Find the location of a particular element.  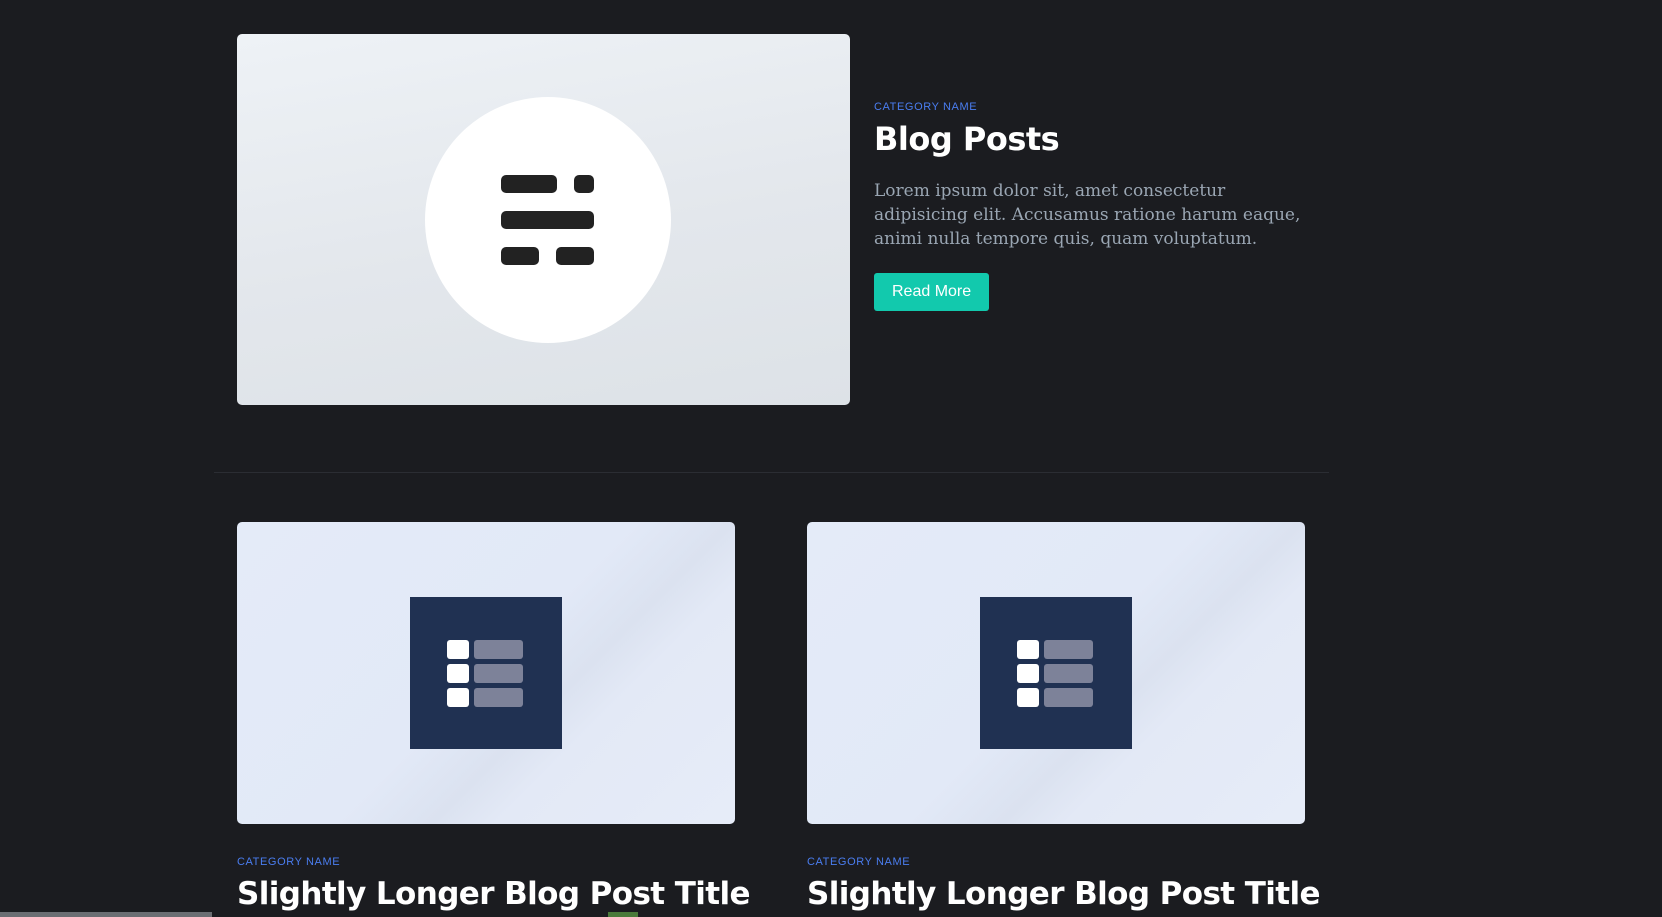

bottom-accent-marker is located at coordinates (623, 914).